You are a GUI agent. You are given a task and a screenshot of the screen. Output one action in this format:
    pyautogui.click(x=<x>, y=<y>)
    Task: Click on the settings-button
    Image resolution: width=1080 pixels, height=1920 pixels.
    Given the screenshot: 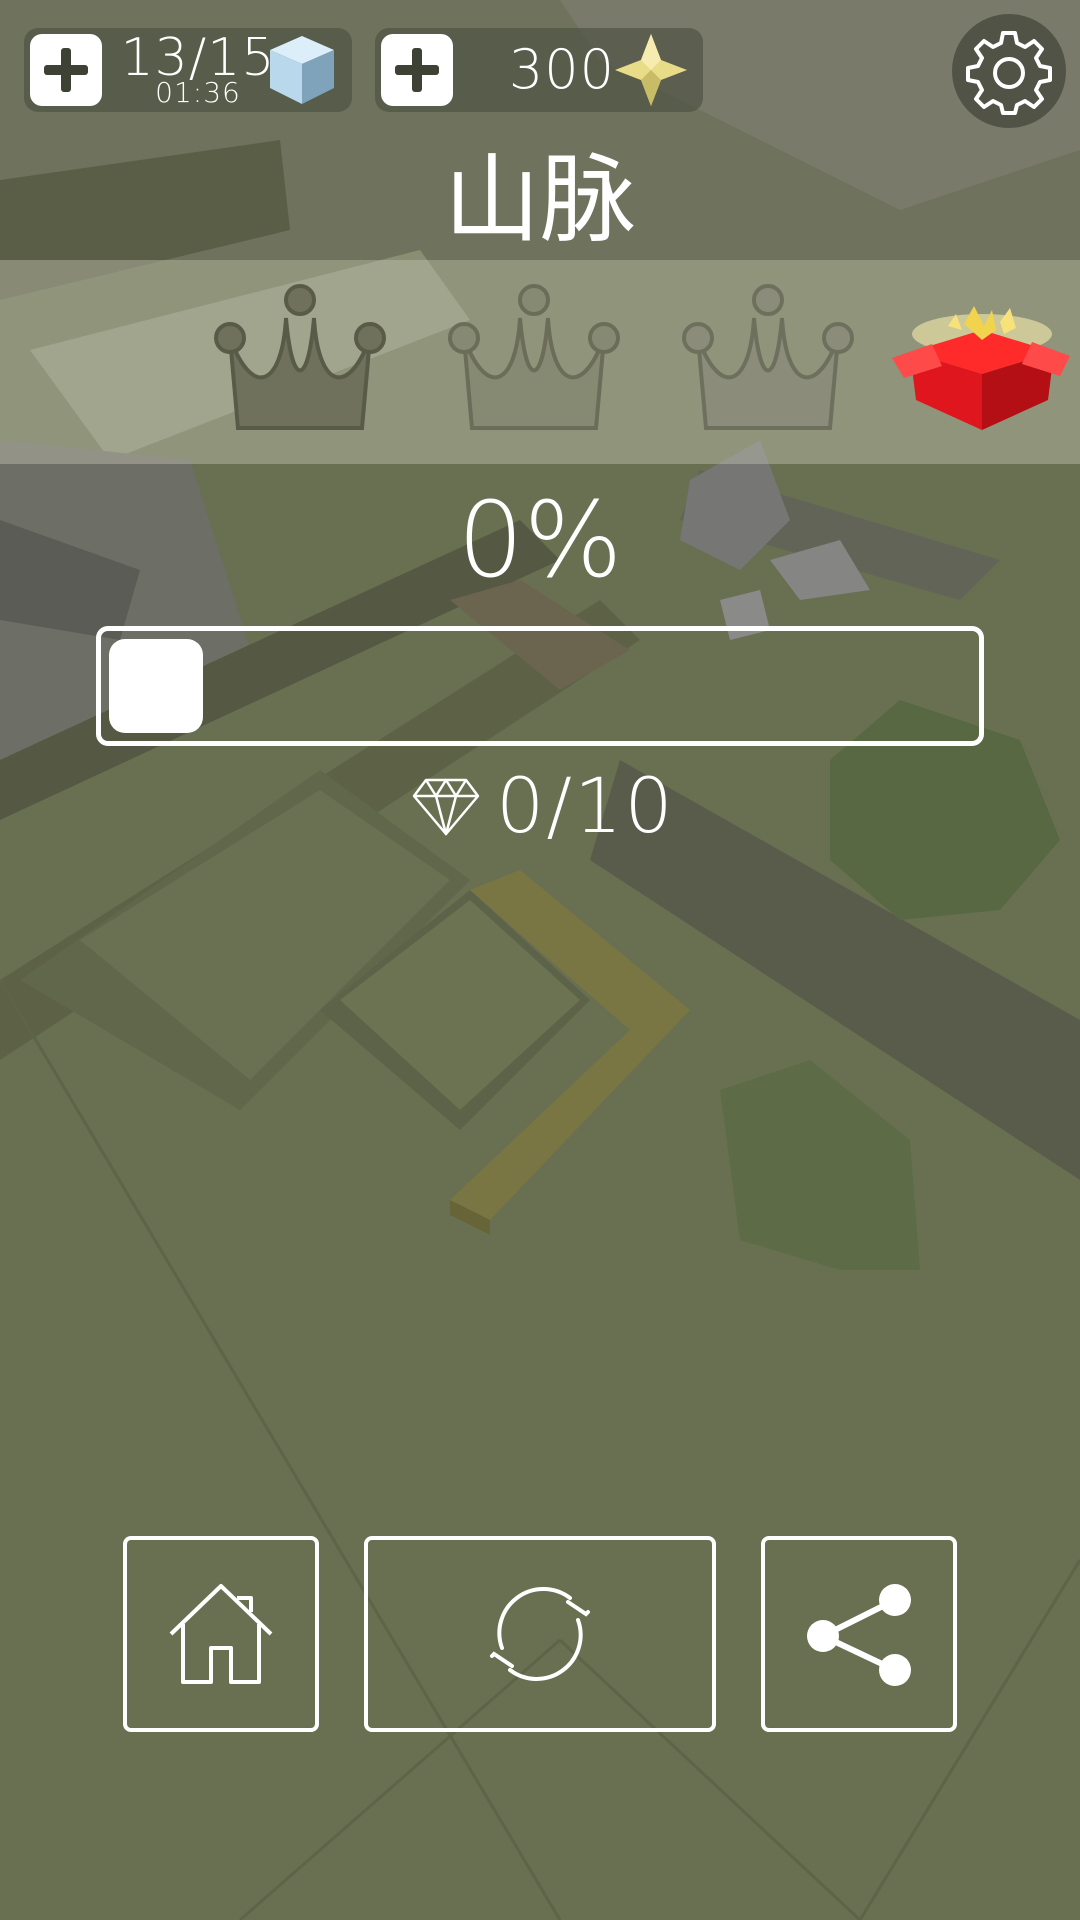 What is the action you would take?
    pyautogui.click(x=1009, y=71)
    